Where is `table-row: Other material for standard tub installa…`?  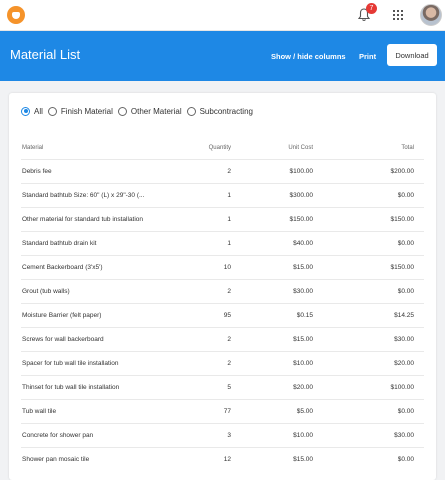 table-row: Other material for standard tub installa… is located at coordinates (222, 219).